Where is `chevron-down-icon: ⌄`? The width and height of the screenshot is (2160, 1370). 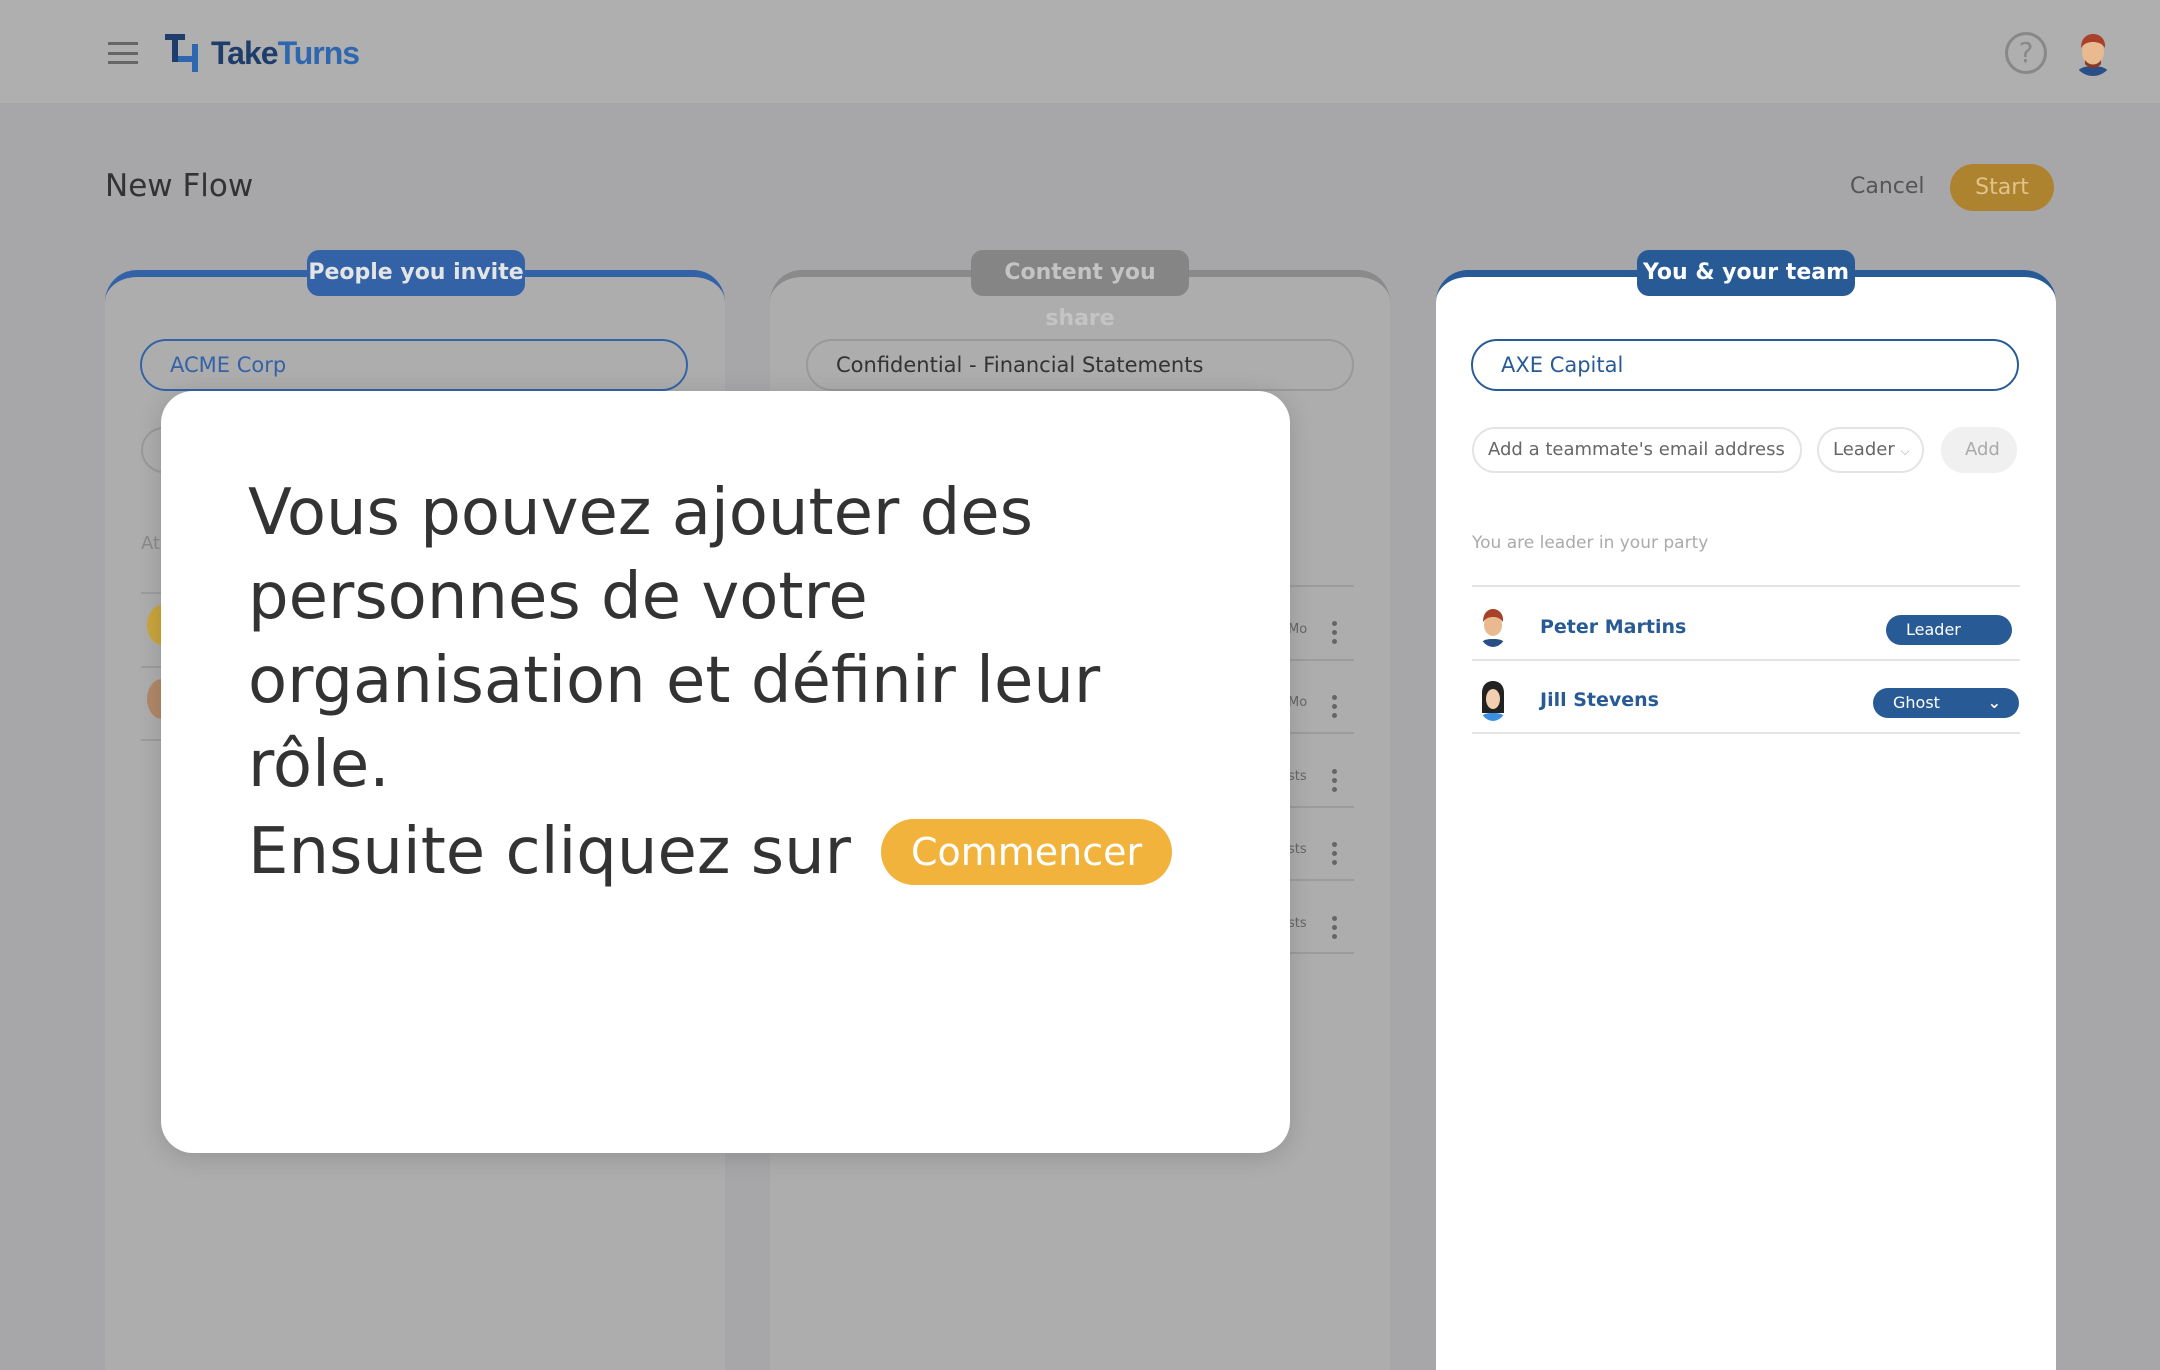 chevron-down-icon: ⌄ is located at coordinates (1994, 702).